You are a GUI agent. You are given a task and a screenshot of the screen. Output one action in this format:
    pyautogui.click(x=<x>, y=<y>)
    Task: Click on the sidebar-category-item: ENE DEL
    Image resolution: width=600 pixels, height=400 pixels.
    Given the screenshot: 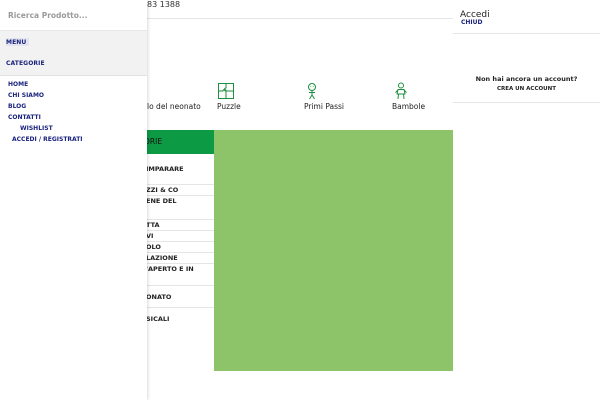 What is the action you would take?
    pyautogui.click(x=177, y=208)
    